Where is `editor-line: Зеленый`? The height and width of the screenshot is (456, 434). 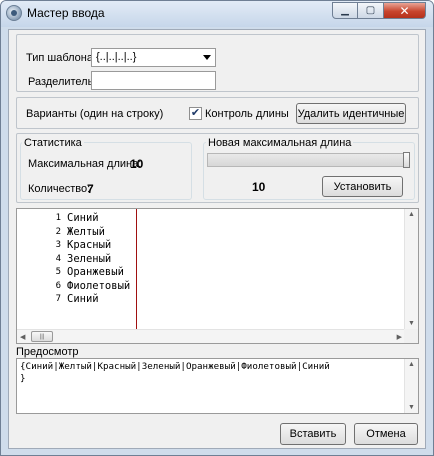
editor-line: Зеленый is located at coordinates (89, 259).